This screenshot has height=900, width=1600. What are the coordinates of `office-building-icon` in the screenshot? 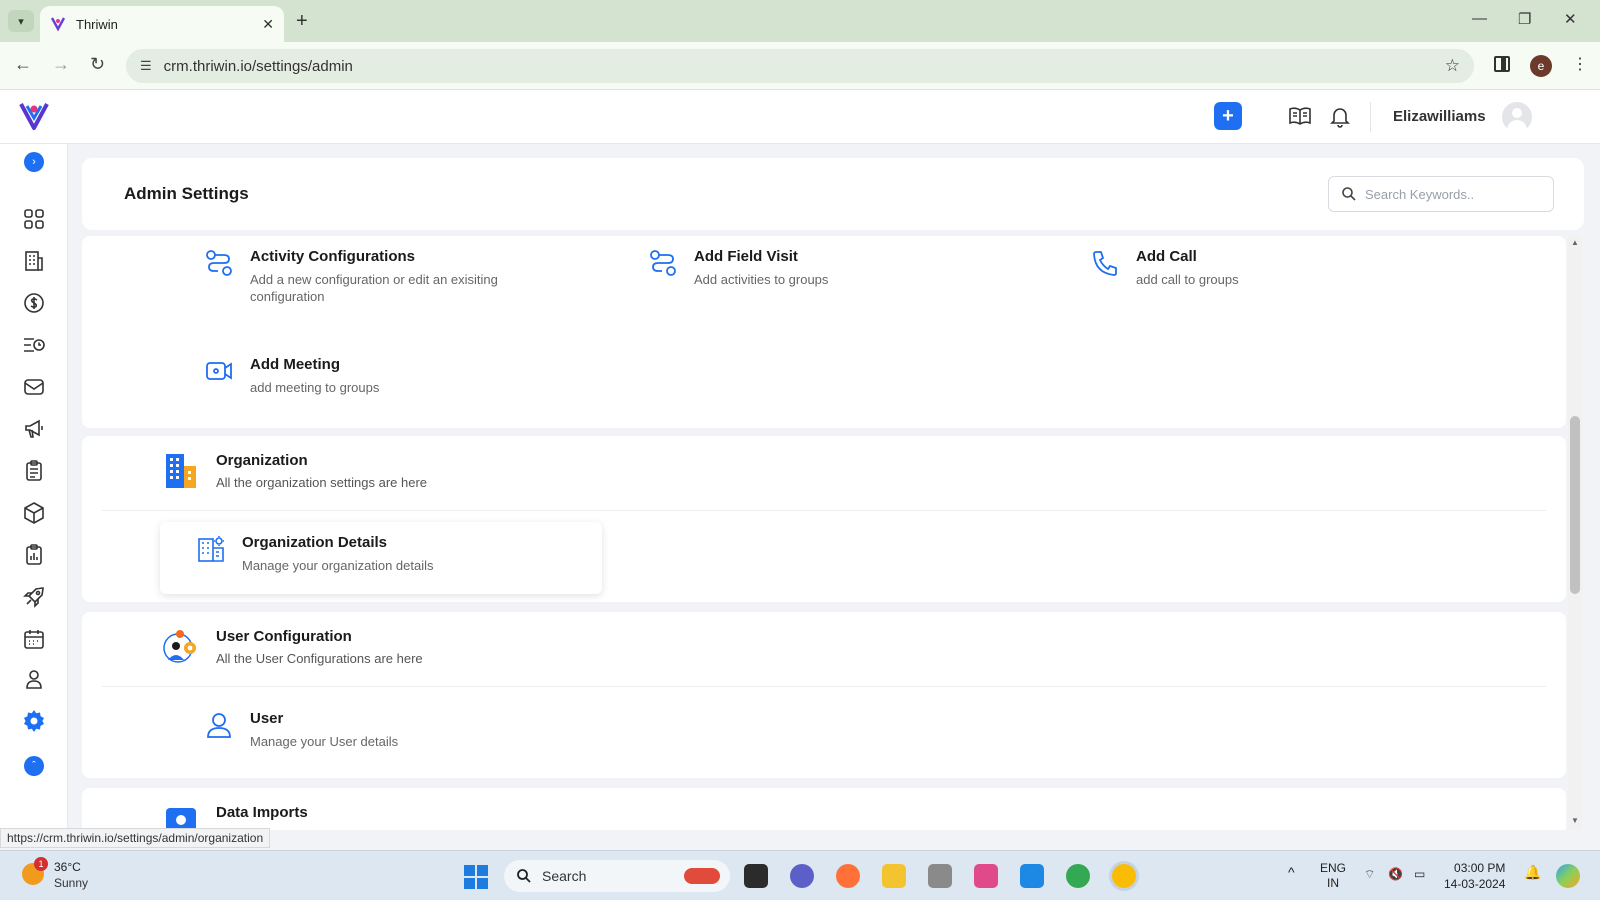 It's located at (181, 471).